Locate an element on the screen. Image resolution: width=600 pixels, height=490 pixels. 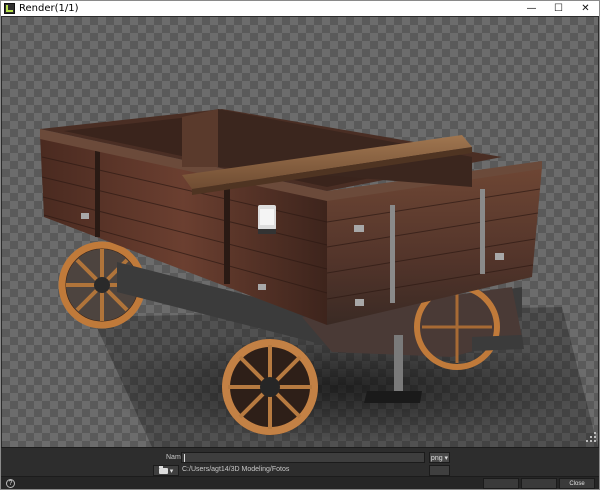
lantern is located at coordinates (267, 219).